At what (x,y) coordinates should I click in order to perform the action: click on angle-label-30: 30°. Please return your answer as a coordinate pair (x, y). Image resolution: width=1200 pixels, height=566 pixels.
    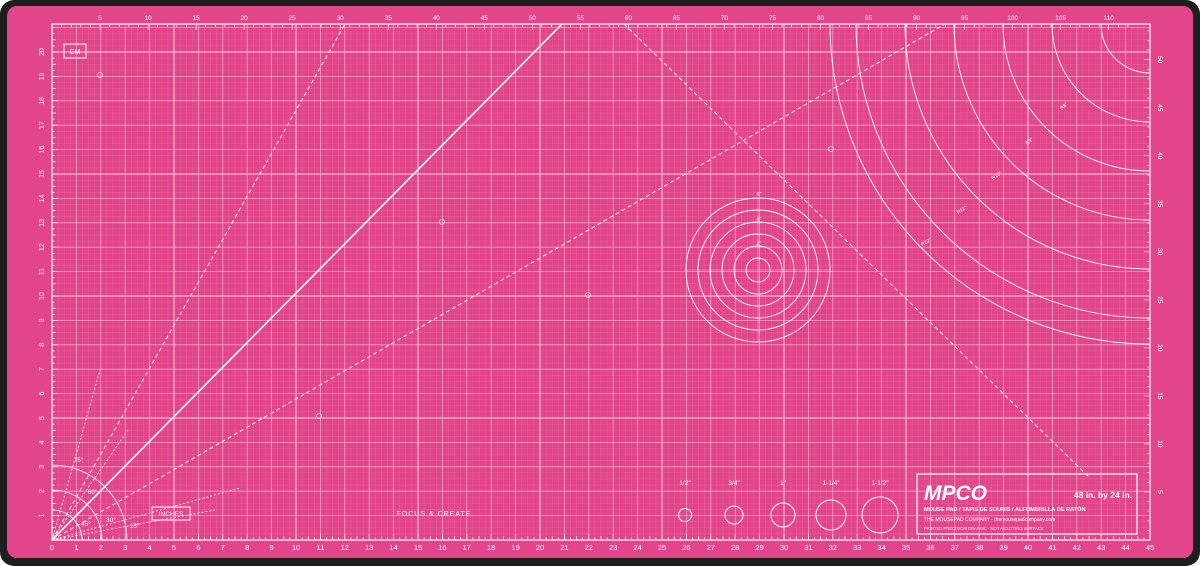
    Looking at the image, I should click on (111, 520).